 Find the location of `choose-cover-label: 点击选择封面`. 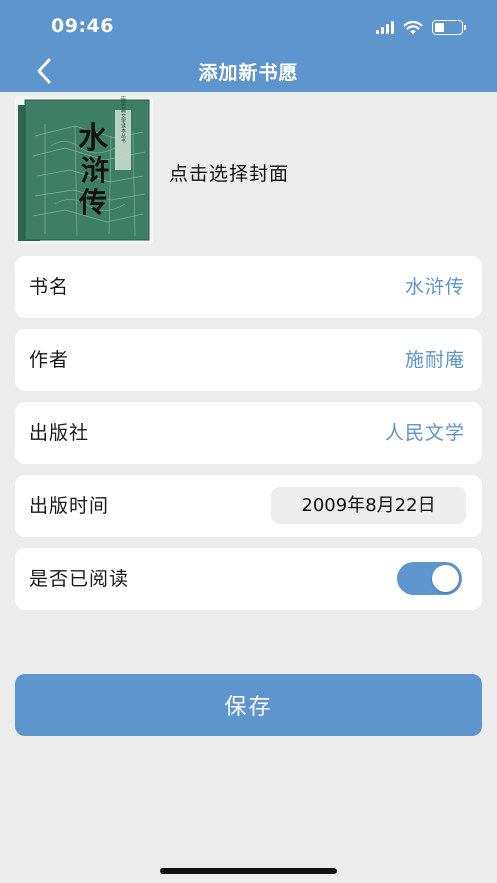

choose-cover-label: 点击选择封面 is located at coordinates (229, 172).